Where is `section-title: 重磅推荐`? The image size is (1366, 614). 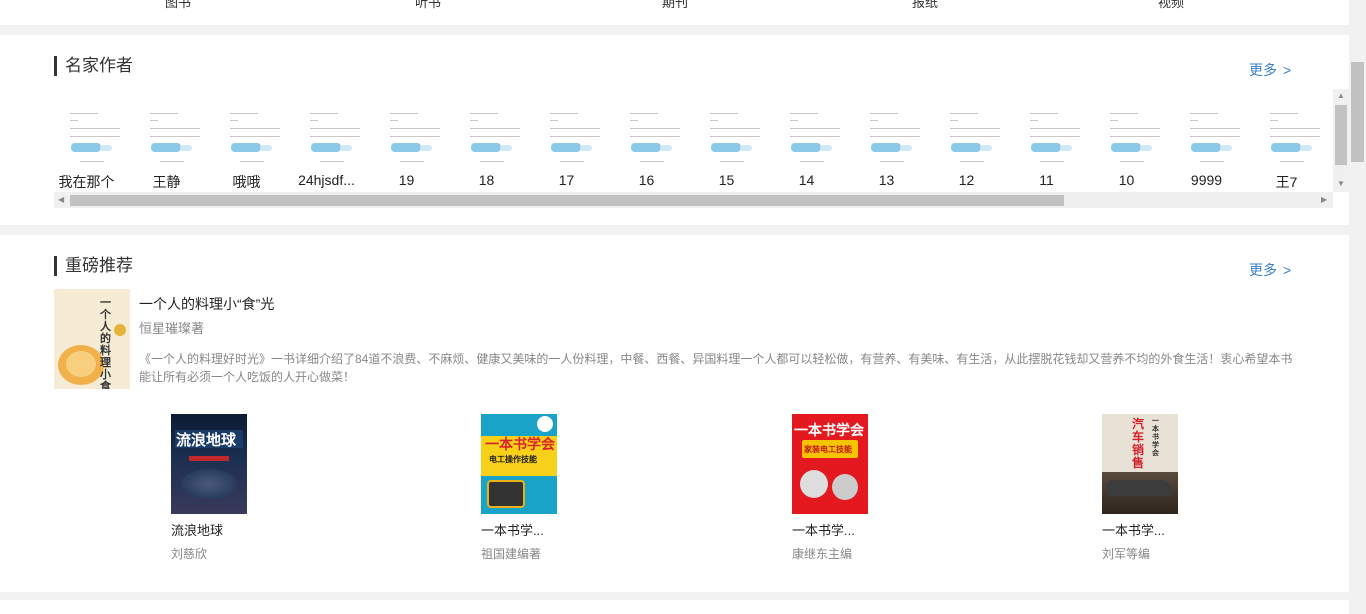 section-title: 重磅推荐 is located at coordinates (93, 266).